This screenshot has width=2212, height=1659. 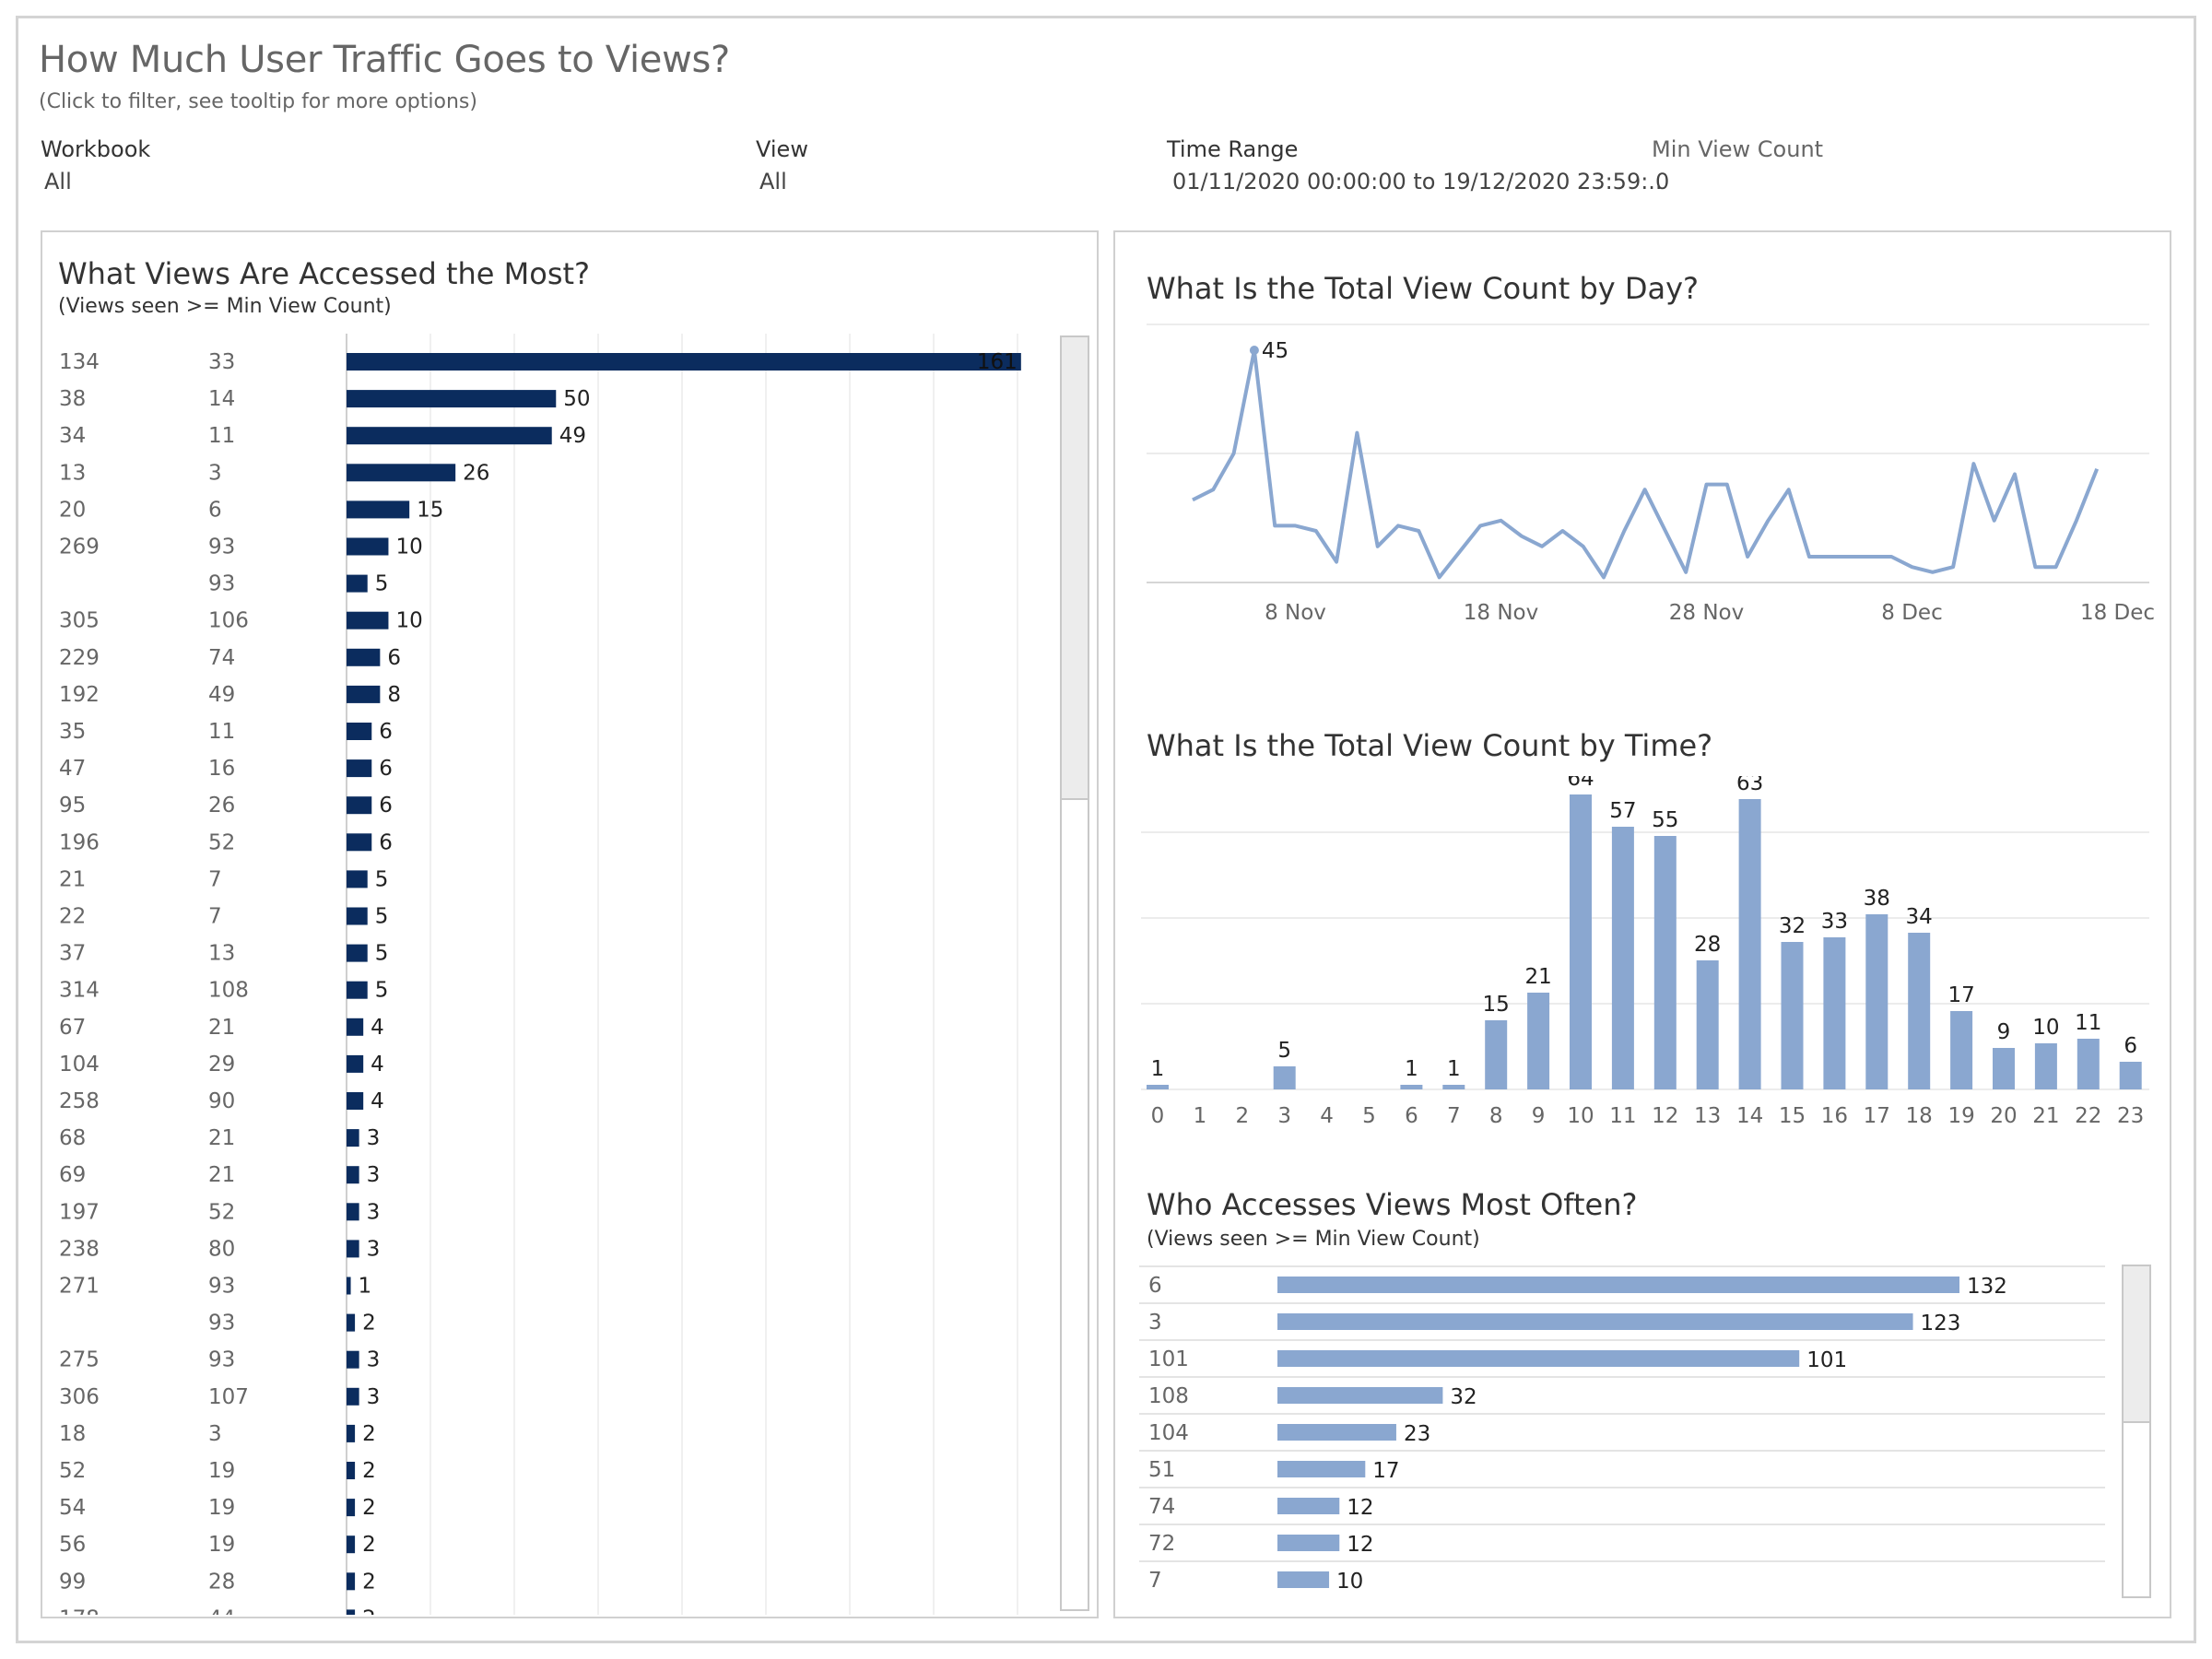 I want to click on view-row-col2: 28, so click(x=221, y=1582).